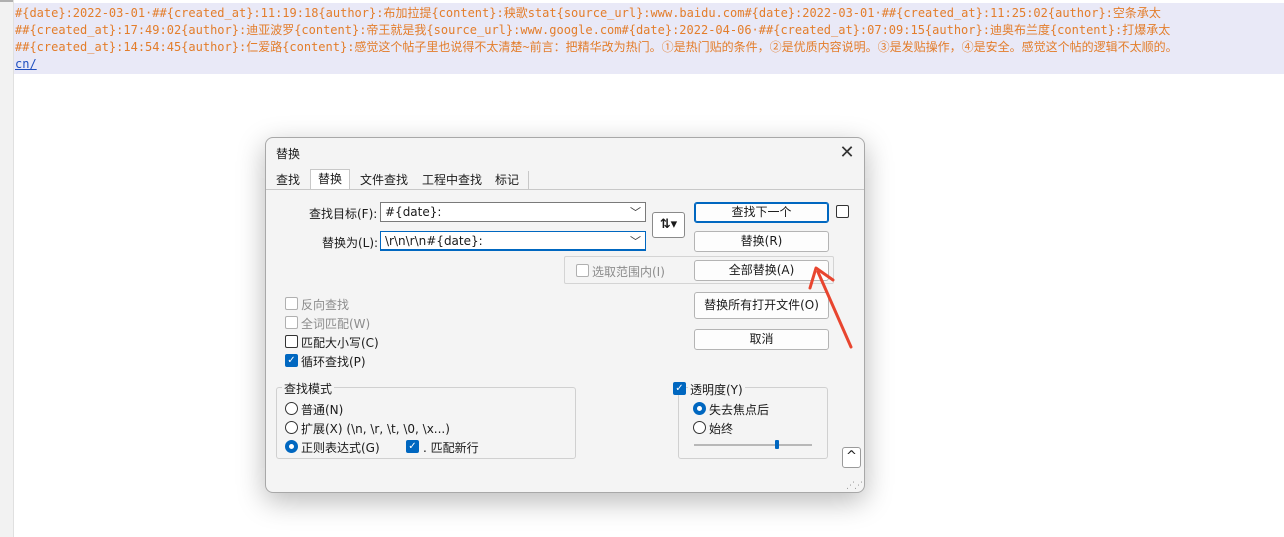 This screenshot has height=537, width=1284. Describe the element at coordinates (340, 448) in the screenshot. I see `mode-regex-label: 正则表达式(G)` at that location.